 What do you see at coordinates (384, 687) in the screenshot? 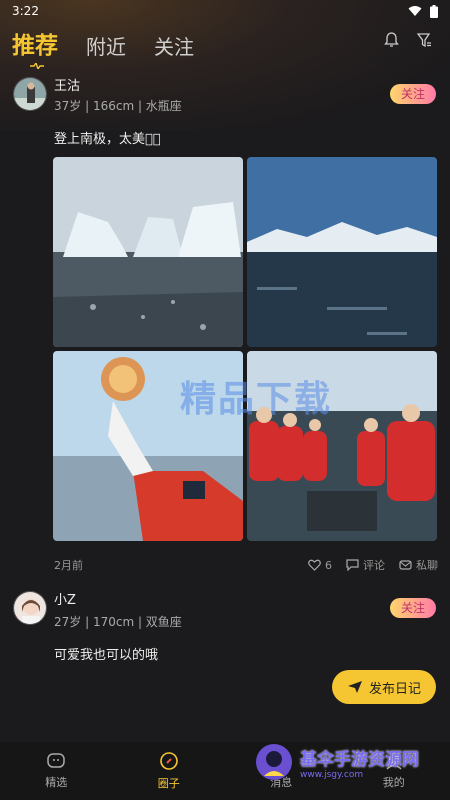
I see `publish-diary-button: 发布日记` at bounding box center [384, 687].